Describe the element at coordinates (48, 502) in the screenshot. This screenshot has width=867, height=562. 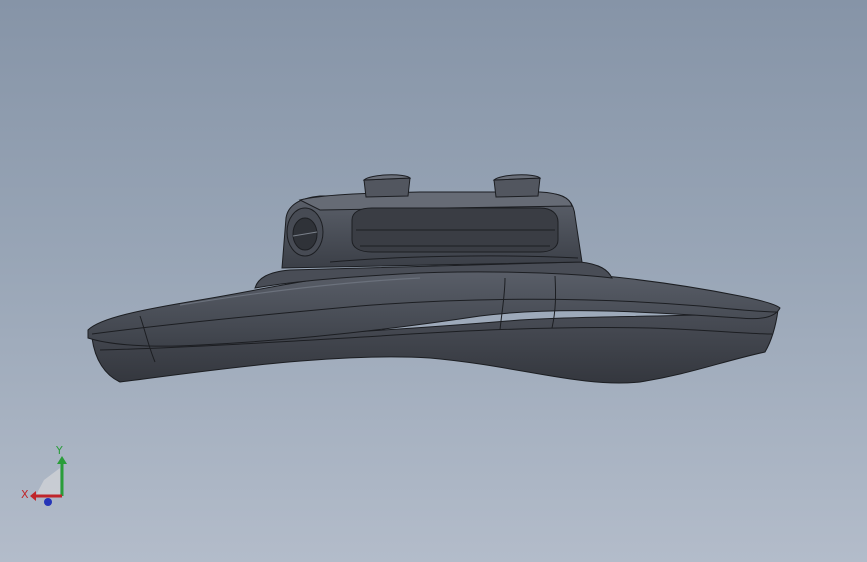
I see `z-axis-marker` at that location.